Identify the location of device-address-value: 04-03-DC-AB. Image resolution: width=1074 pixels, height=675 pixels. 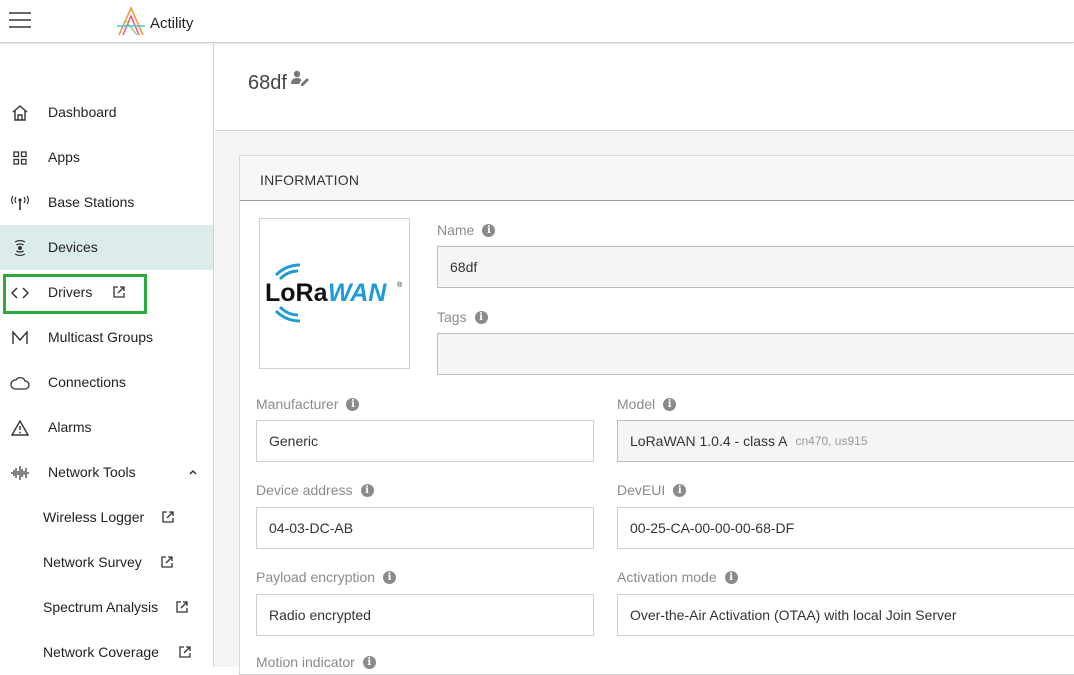
(311, 528).